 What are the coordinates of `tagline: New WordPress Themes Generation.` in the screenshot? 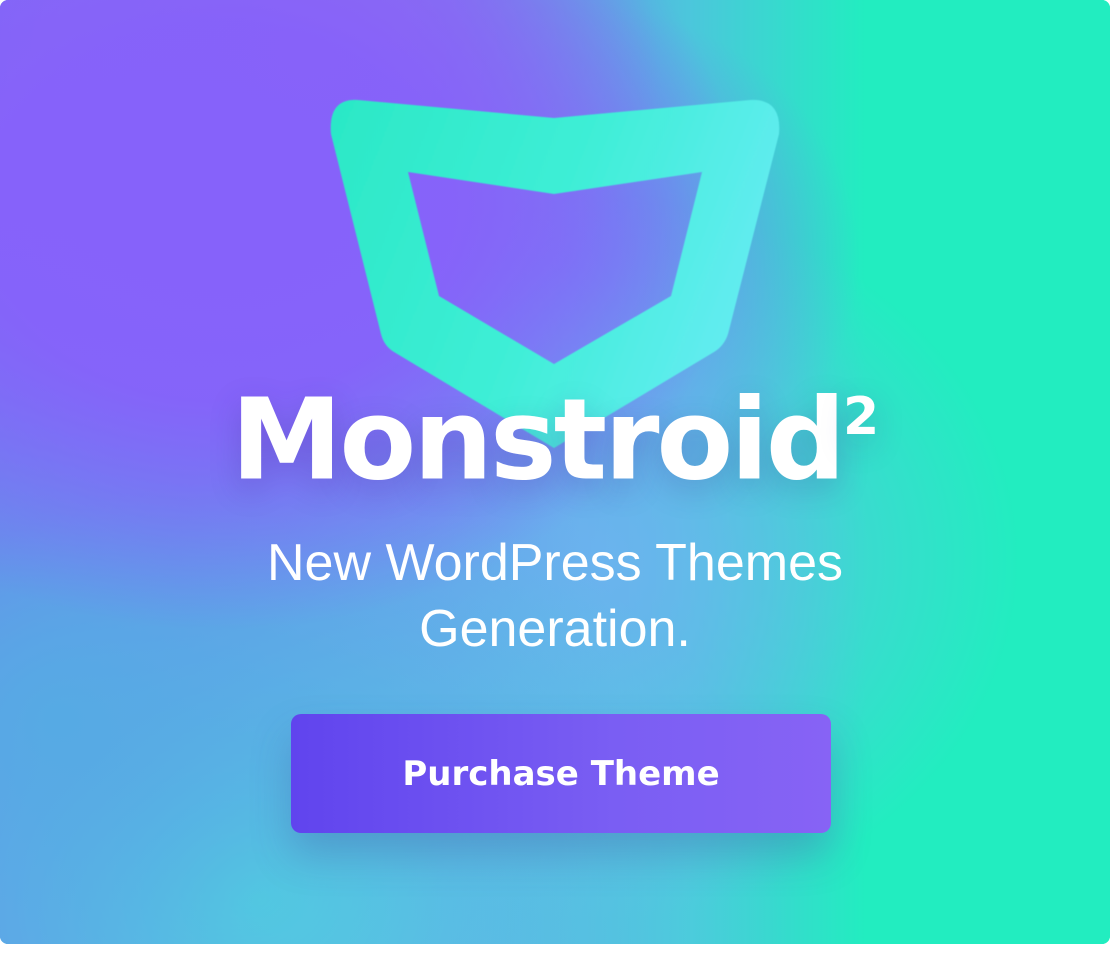 It's located at (555, 596).